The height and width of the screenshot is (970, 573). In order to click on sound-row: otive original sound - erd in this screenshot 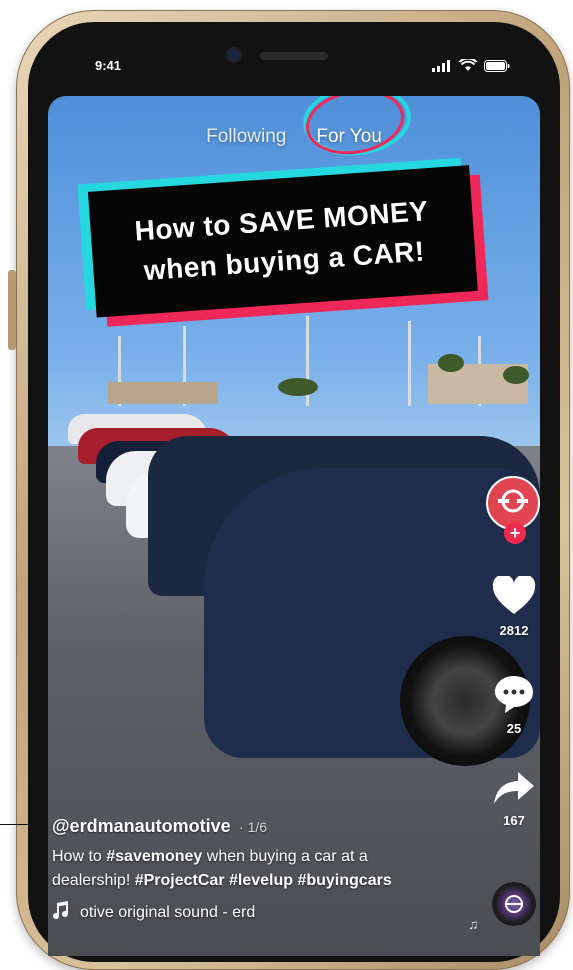, I will do `click(252, 912)`.